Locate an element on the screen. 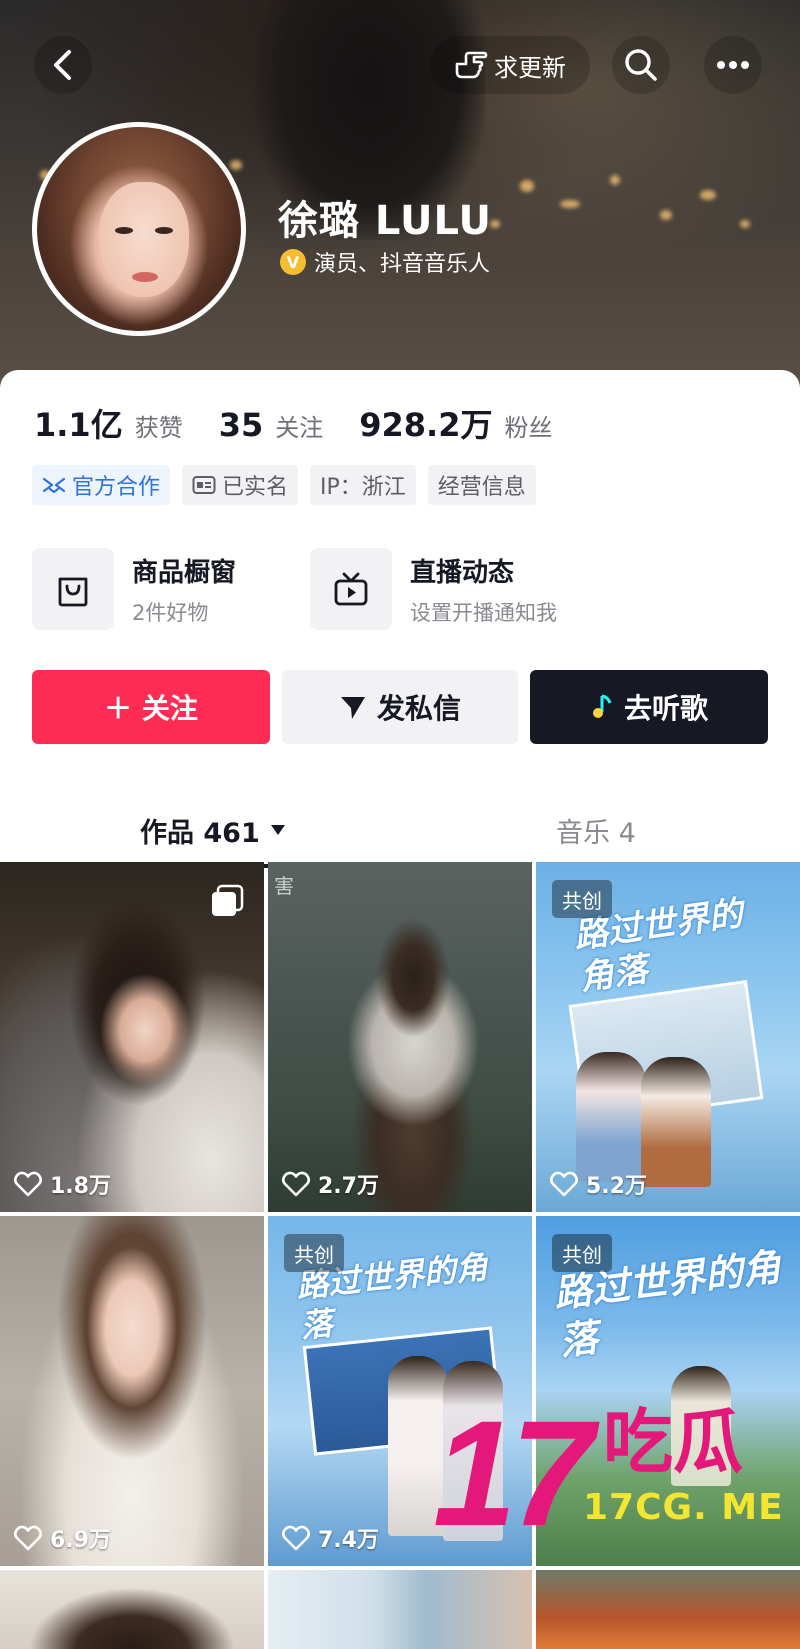 The width and height of the screenshot is (800, 1649). likes-count: 1.1亿 is located at coordinates (78, 423).